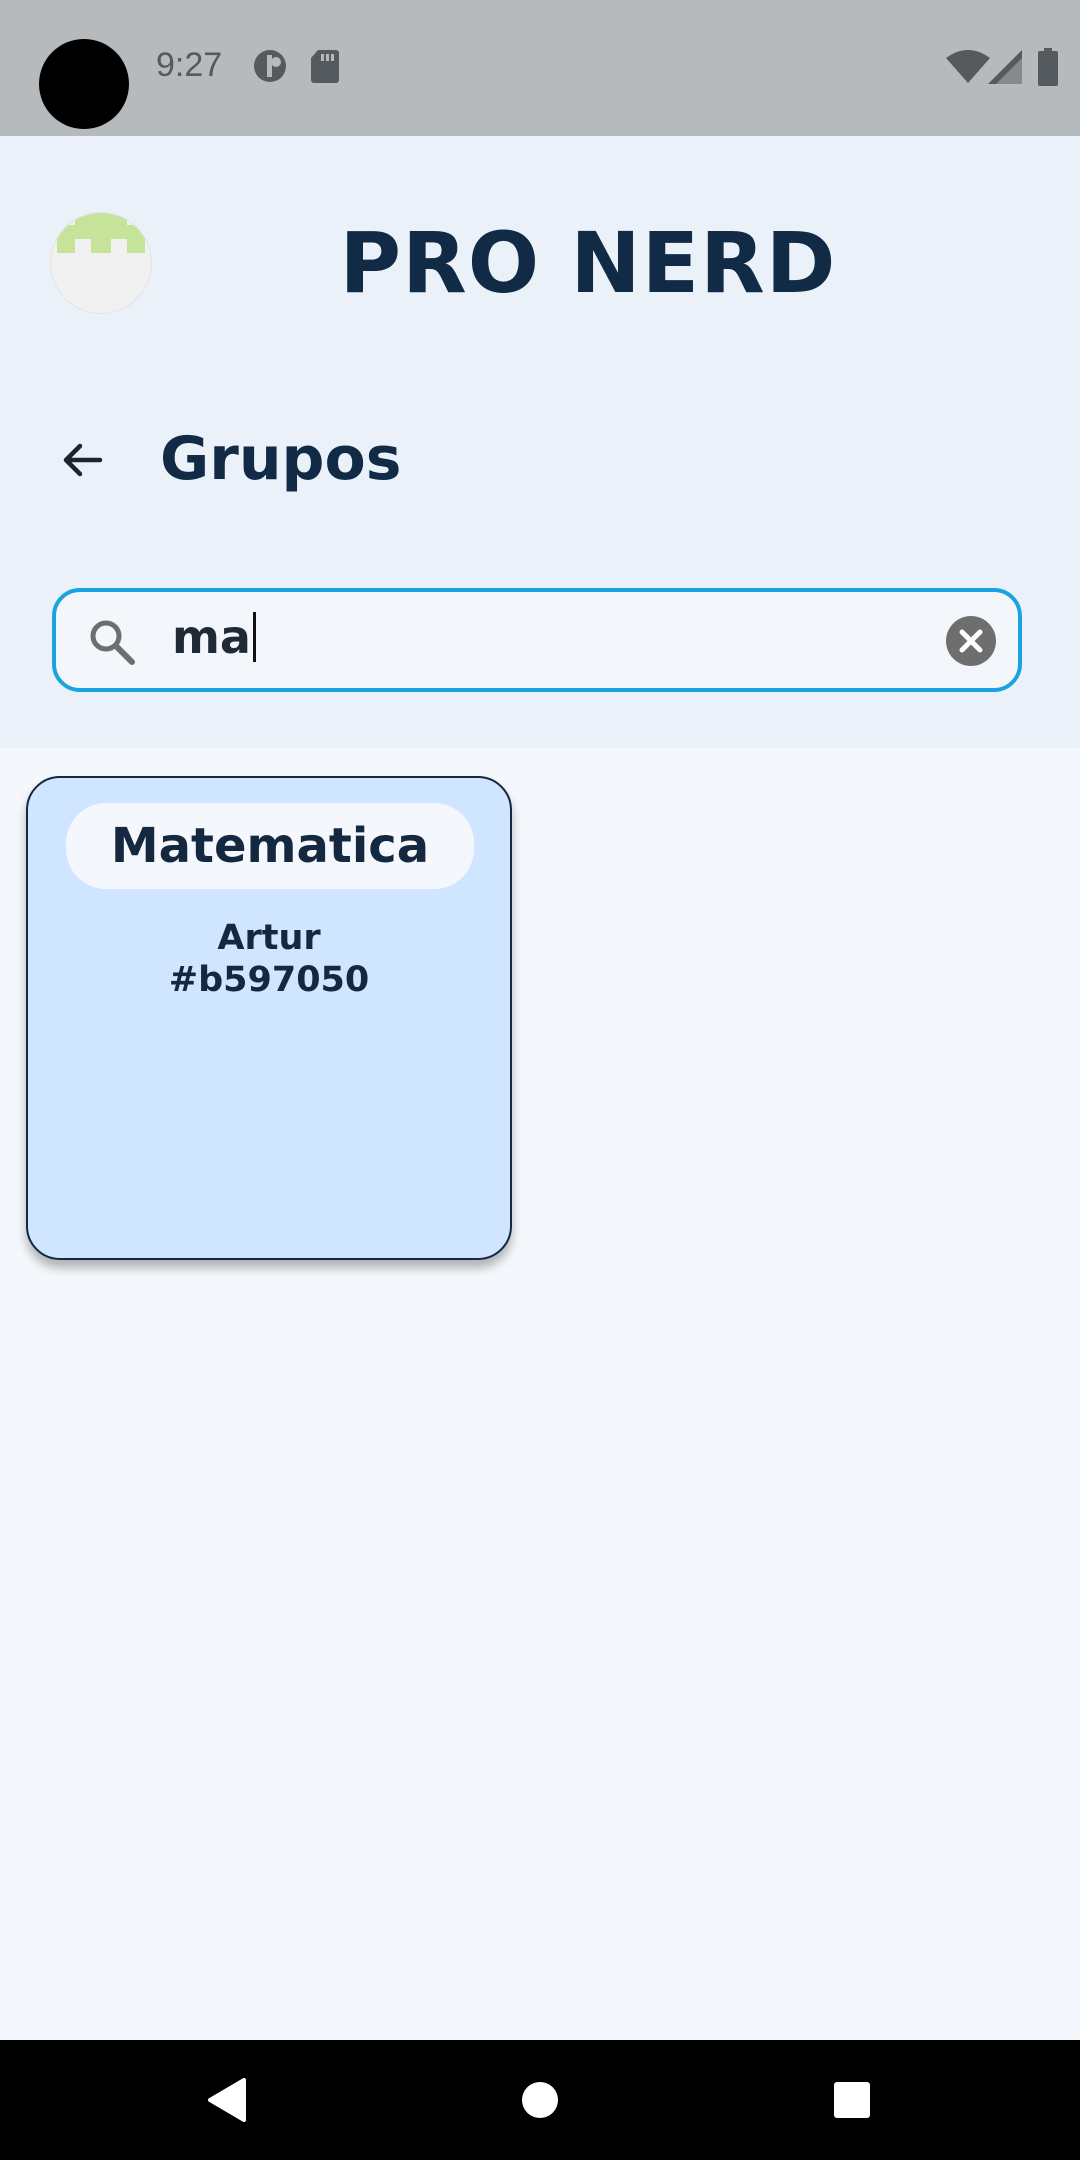 The width and height of the screenshot is (1080, 2160). What do you see at coordinates (84, 84) in the screenshot?
I see `camera-cutout` at bounding box center [84, 84].